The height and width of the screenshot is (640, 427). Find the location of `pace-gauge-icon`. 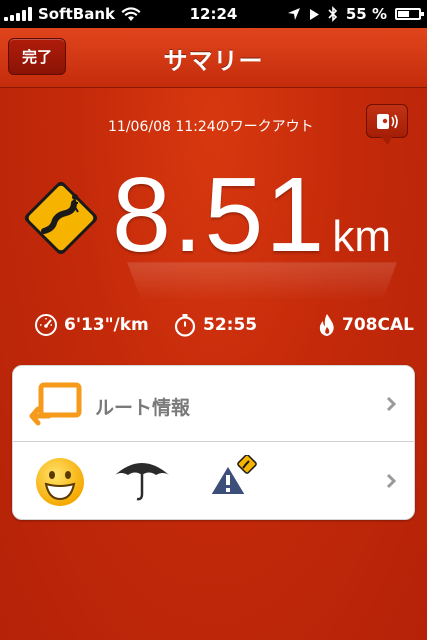

pace-gauge-icon is located at coordinates (46, 325).